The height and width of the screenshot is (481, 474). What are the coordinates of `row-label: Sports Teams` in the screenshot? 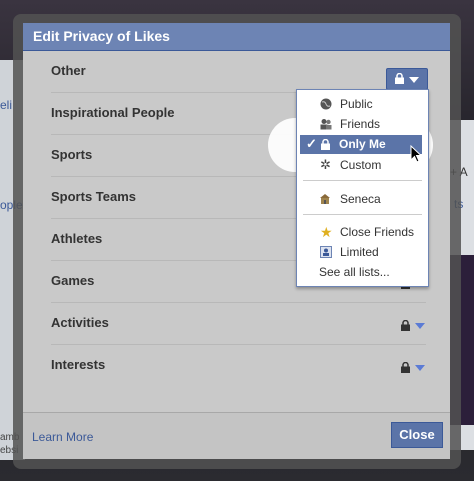 It's located at (94, 196).